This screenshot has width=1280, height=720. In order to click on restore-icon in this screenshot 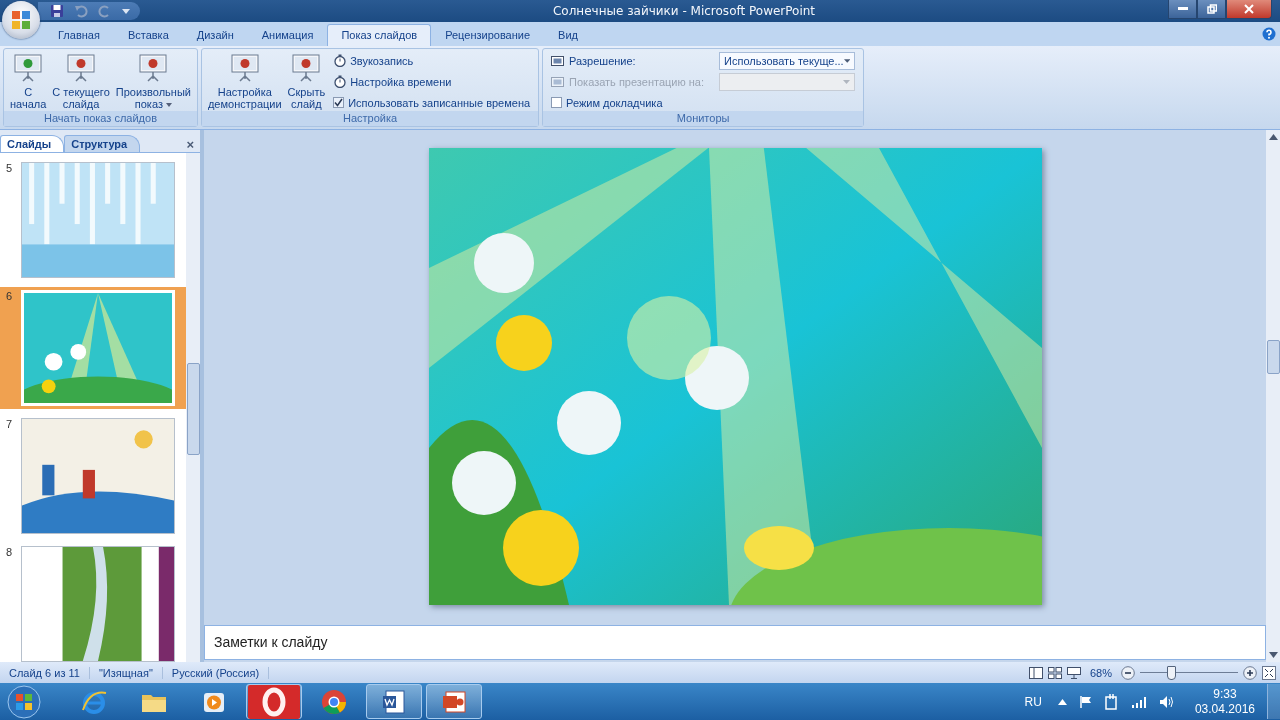, I will do `click(1211, 9)`.